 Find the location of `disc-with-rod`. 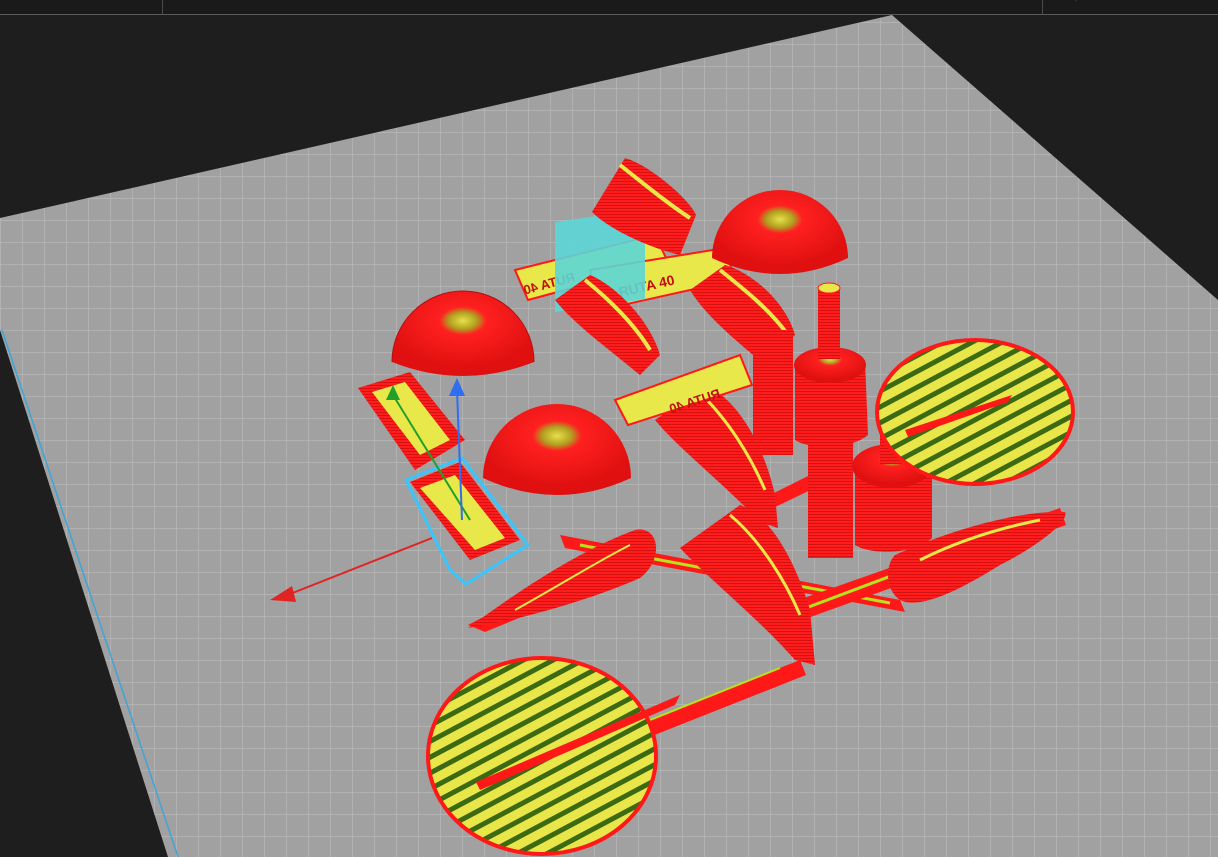

disc-with-rod is located at coordinates (975, 412).